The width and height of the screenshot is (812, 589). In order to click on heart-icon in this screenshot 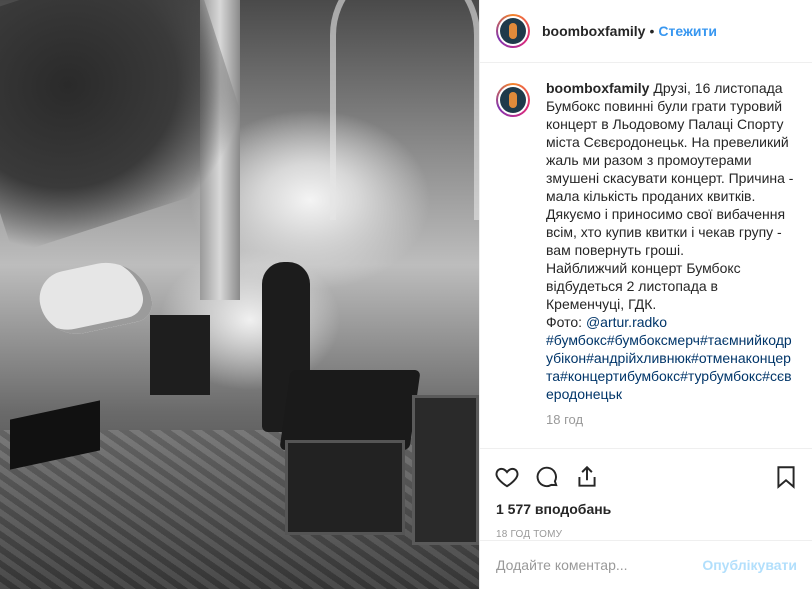, I will do `click(514, 477)`.